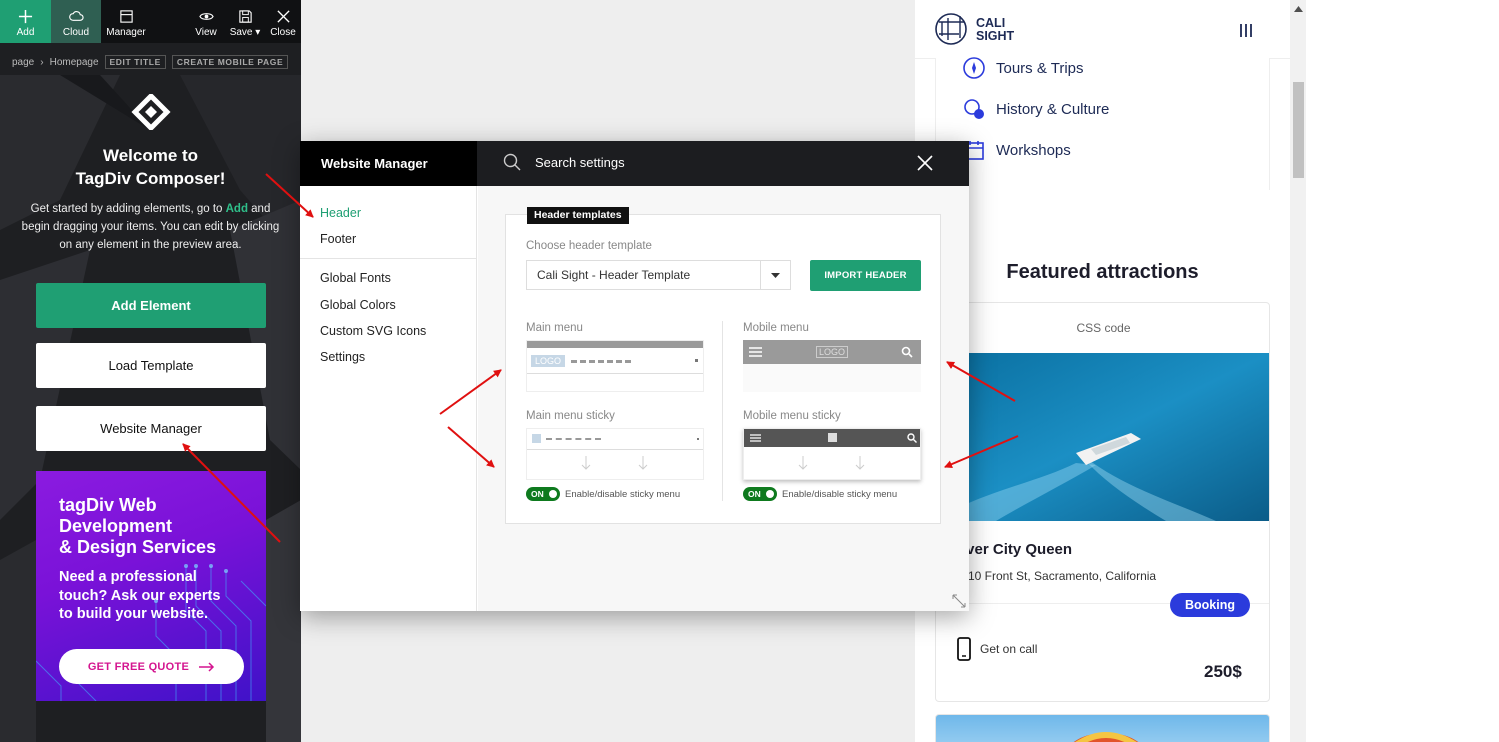  What do you see at coordinates (755, 352) in the screenshot?
I see `hamburger-icon` at bounding box center [755, 352].